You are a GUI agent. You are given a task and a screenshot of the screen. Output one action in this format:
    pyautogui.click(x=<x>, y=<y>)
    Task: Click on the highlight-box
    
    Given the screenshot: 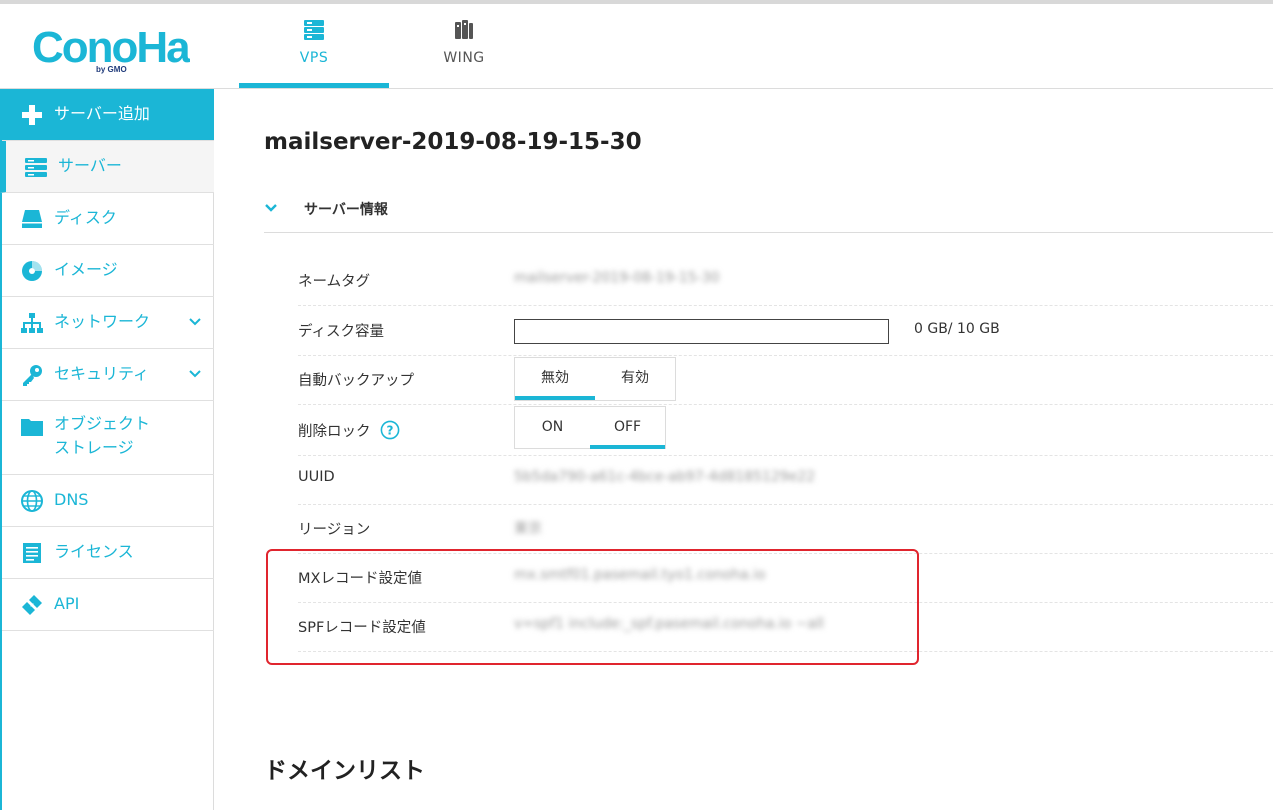 What is the action you would take?
    pyautogui.click(x=592, y=607)
    